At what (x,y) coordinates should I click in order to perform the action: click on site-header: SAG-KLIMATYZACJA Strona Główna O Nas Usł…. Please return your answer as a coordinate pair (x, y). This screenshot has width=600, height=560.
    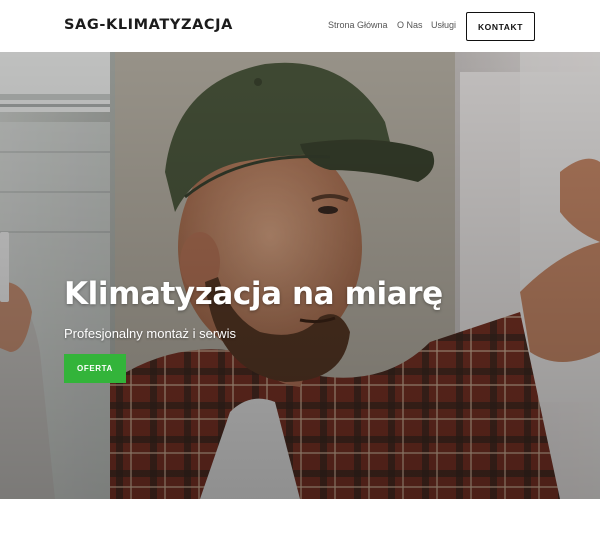
    Looking at the image, I should click on (300, 26).